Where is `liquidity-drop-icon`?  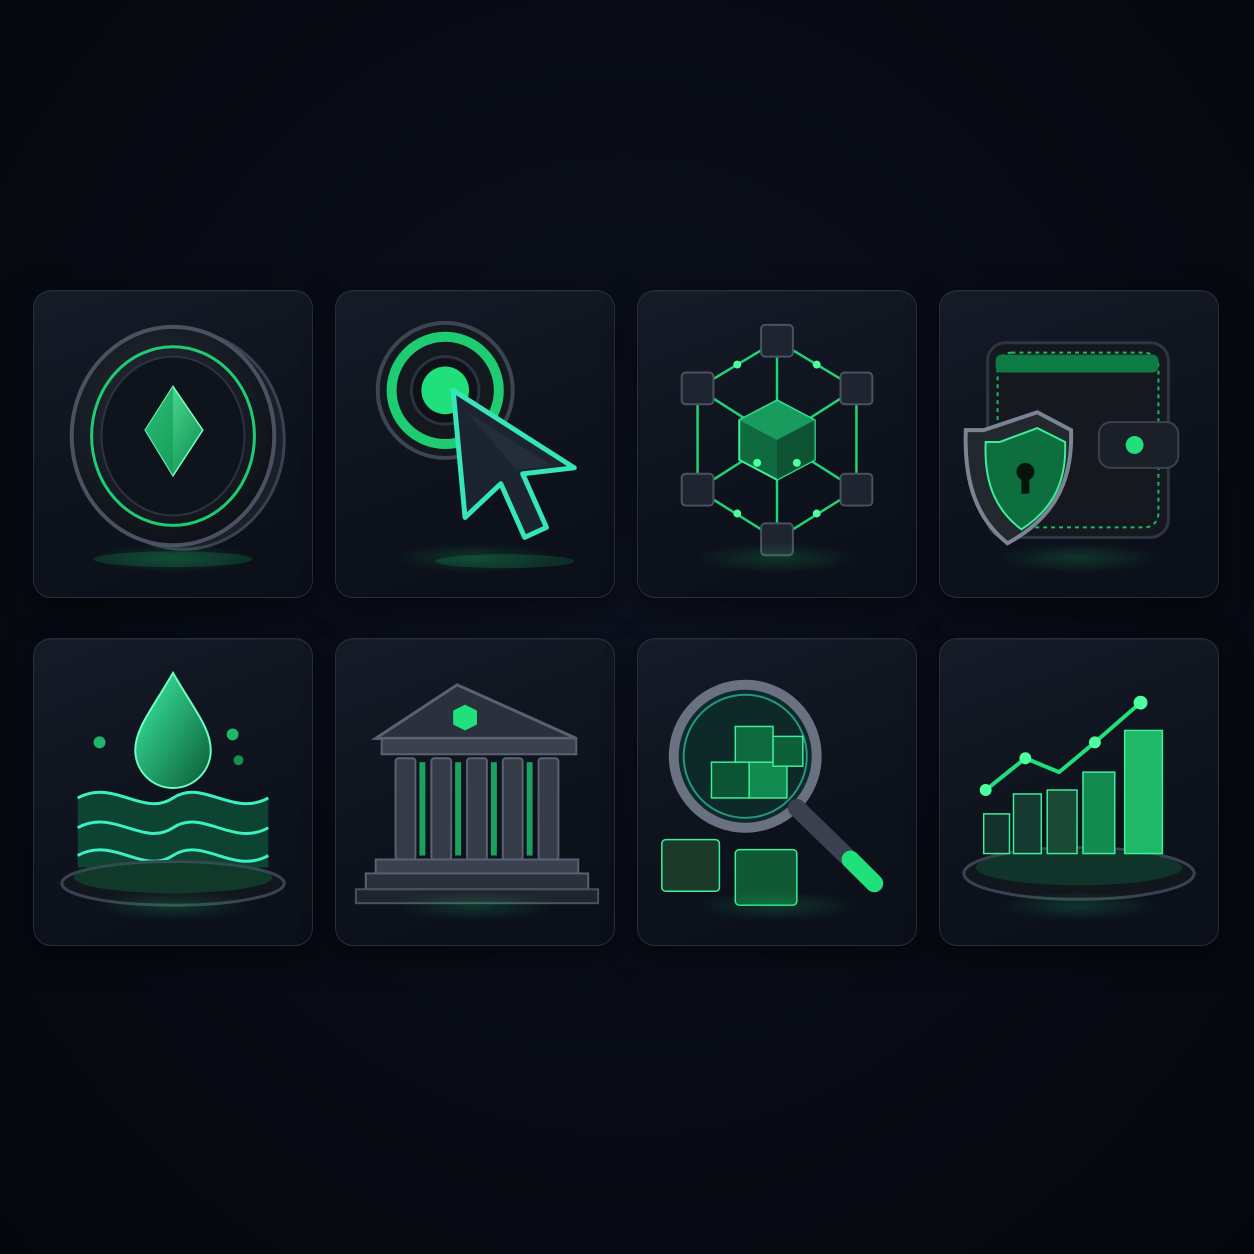 liquidity-drop-icon is located at coordinates (173, 788).